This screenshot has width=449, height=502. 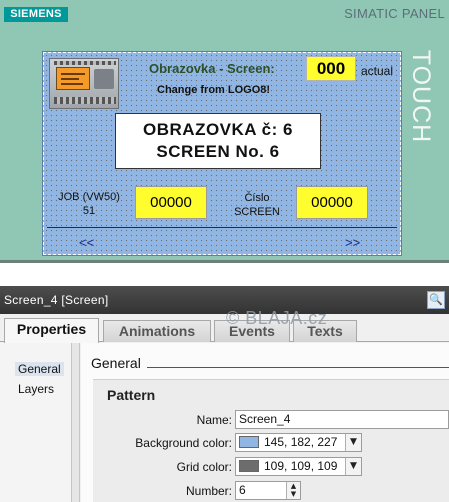 What do you see at coordinates (214, 90) in the screenshot?
I see `change-info-label: Change from LOGO8!` at bounding box center [214, 90].